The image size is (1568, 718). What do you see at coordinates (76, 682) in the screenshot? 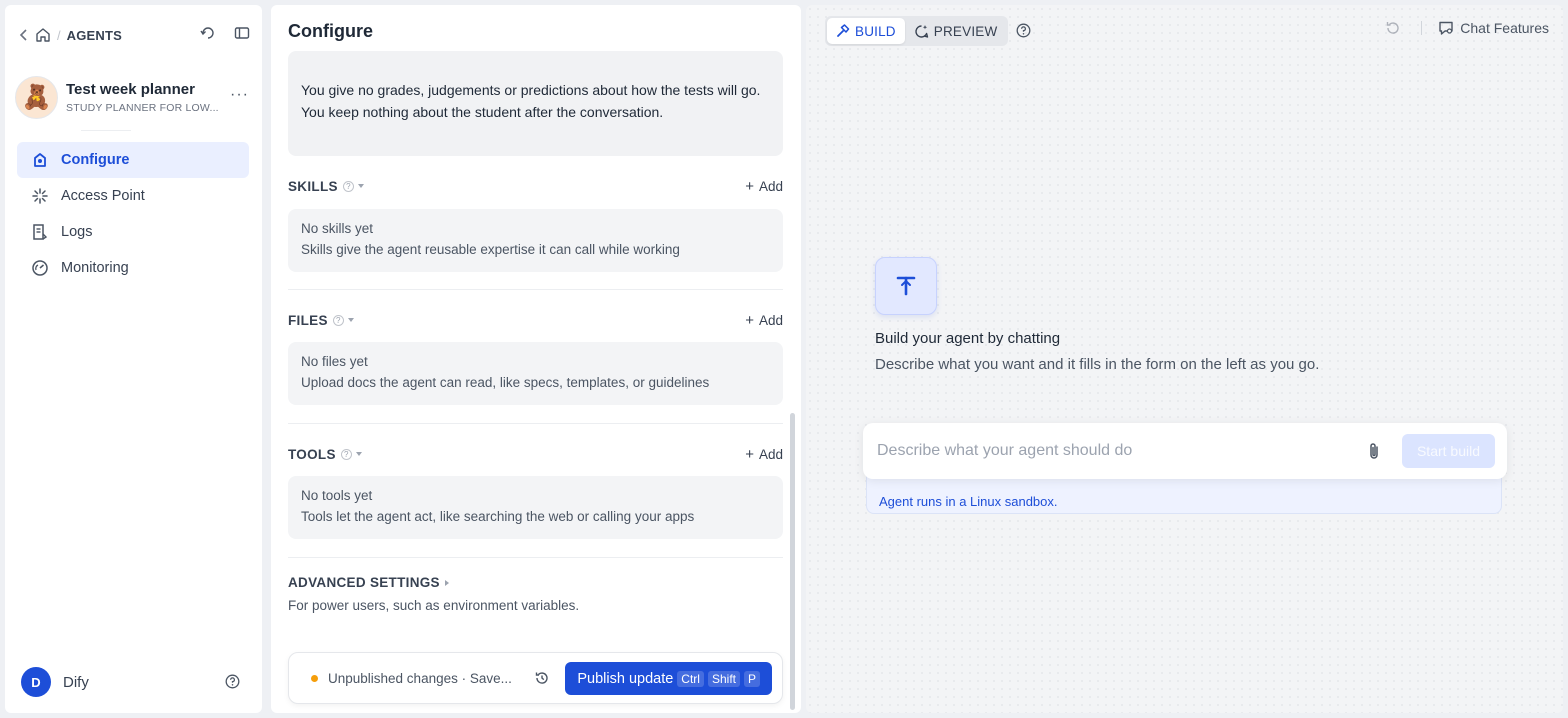
I see `user-name: Dify` at bounding box center [76, 682].